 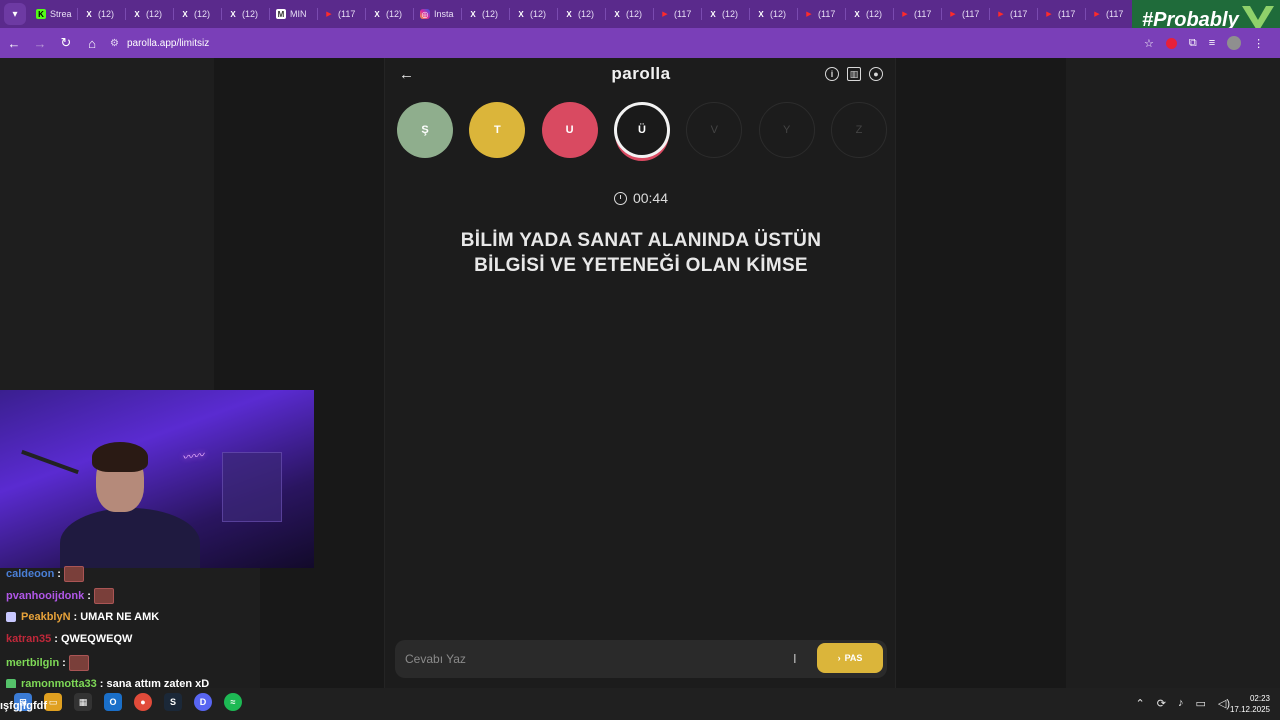 I want to click on page-background-right, so click(x=1173, y=373).